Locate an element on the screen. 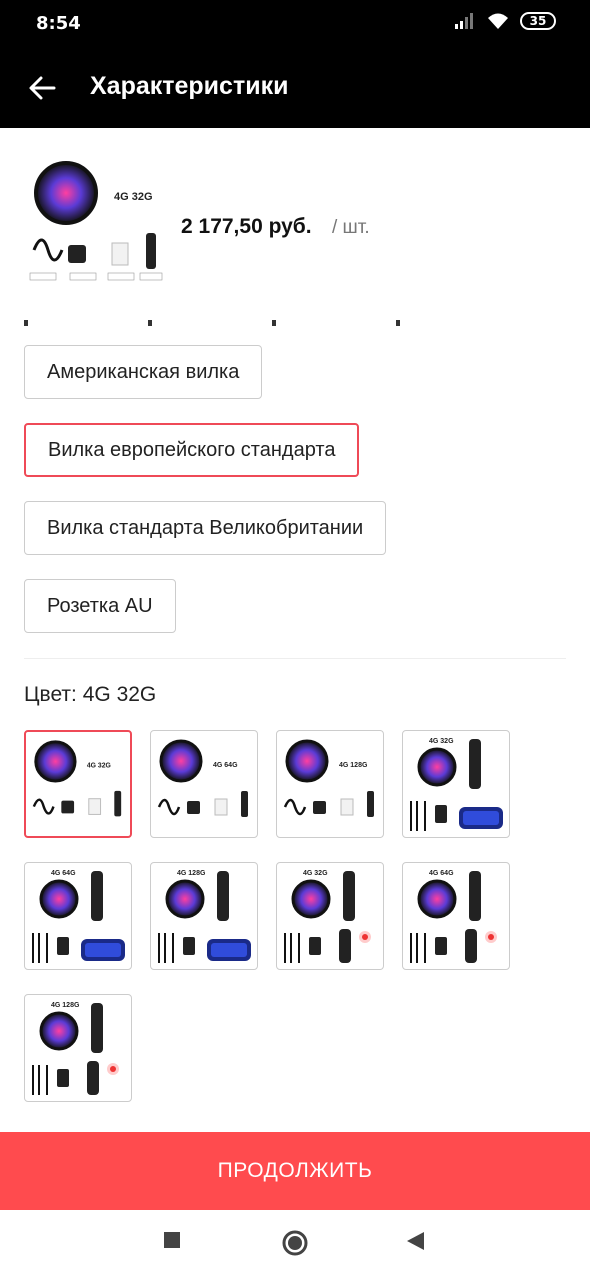  option-label: Вилка европейского стандарта is located at coordinates (192, 449).